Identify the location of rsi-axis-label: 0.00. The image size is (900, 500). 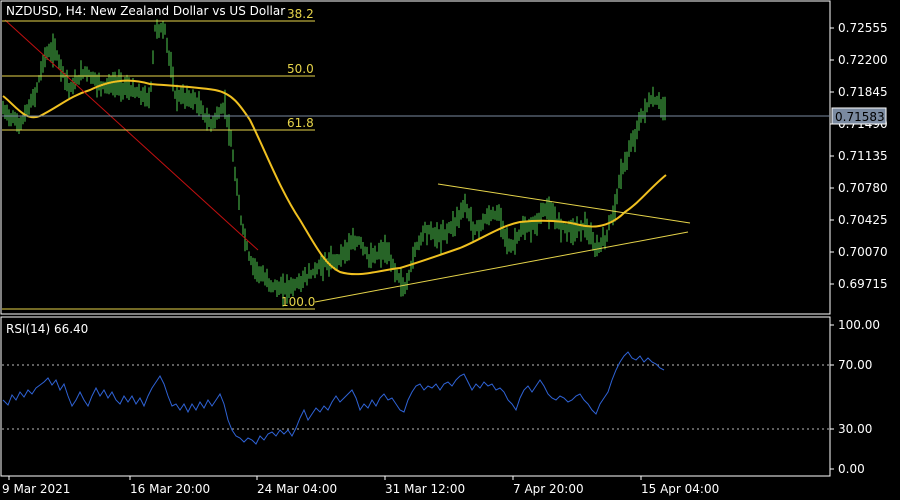
(851, 469).